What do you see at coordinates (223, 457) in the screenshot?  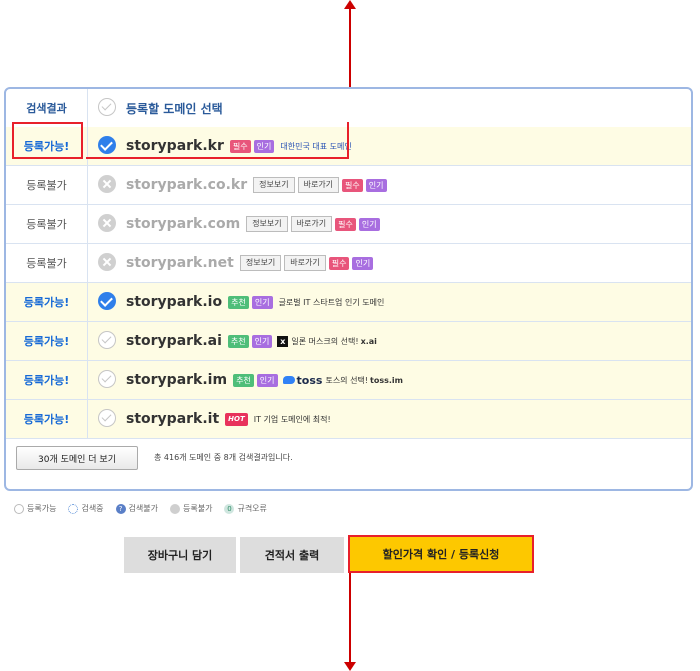 I see `results-summary: 총 416개 도메인 중 8개 검색결과입니다.` at bounding box center [223, 457].